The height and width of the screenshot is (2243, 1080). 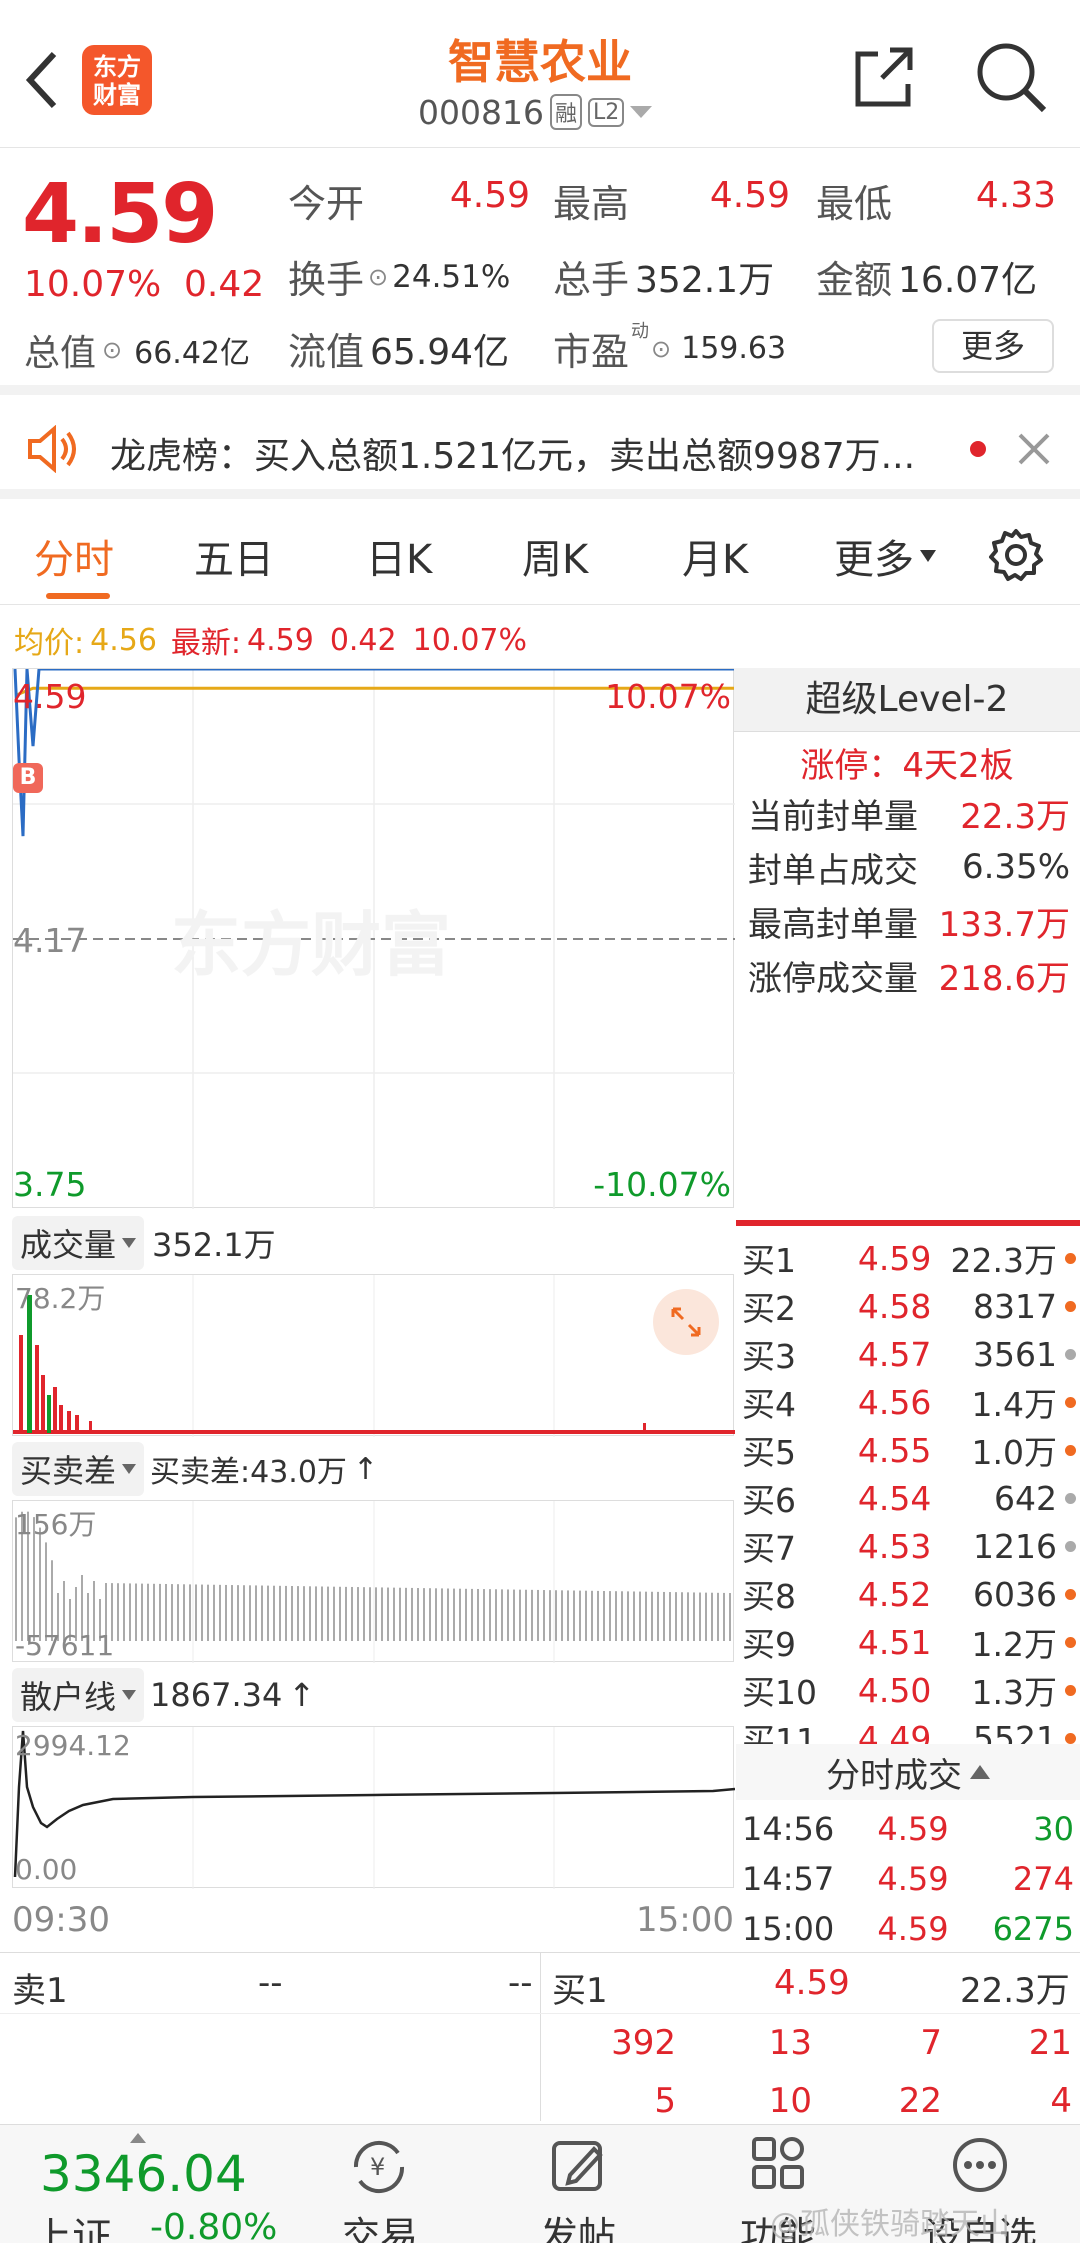 I want to click on index-widget: 3346.04 上证 -0.80%, so click(x=150, y=2184).